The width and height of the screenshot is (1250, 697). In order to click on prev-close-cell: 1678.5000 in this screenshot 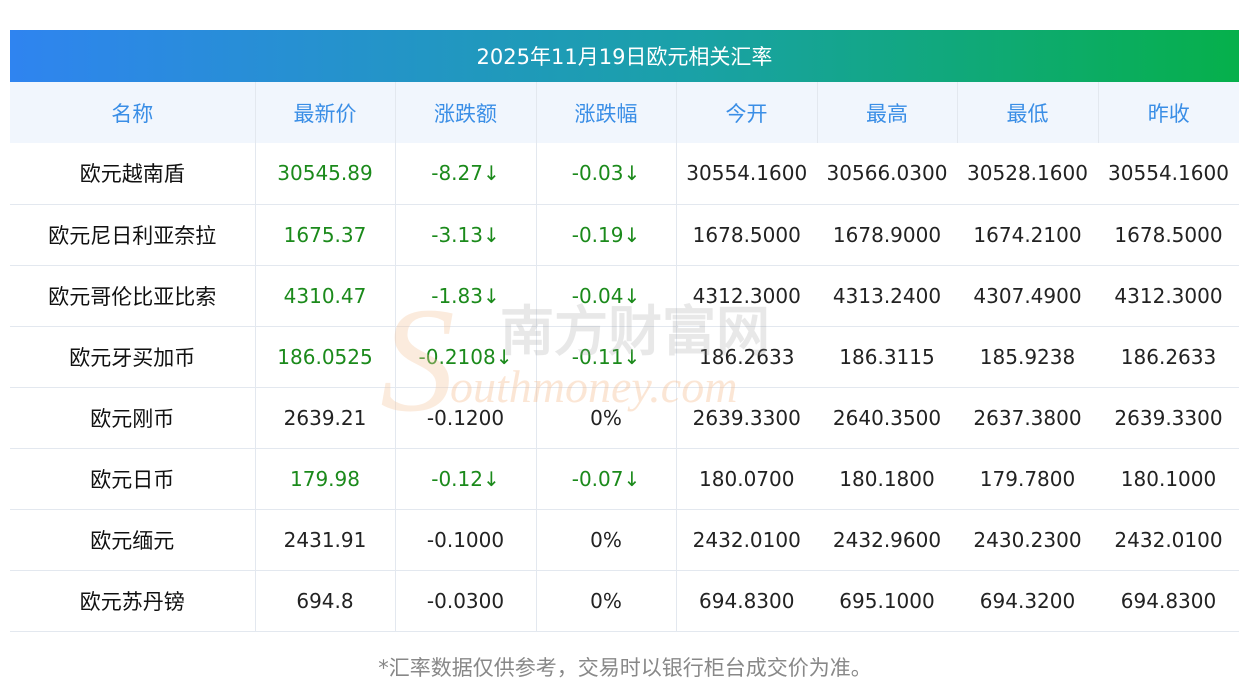, I will do `click(1168, 235)`.